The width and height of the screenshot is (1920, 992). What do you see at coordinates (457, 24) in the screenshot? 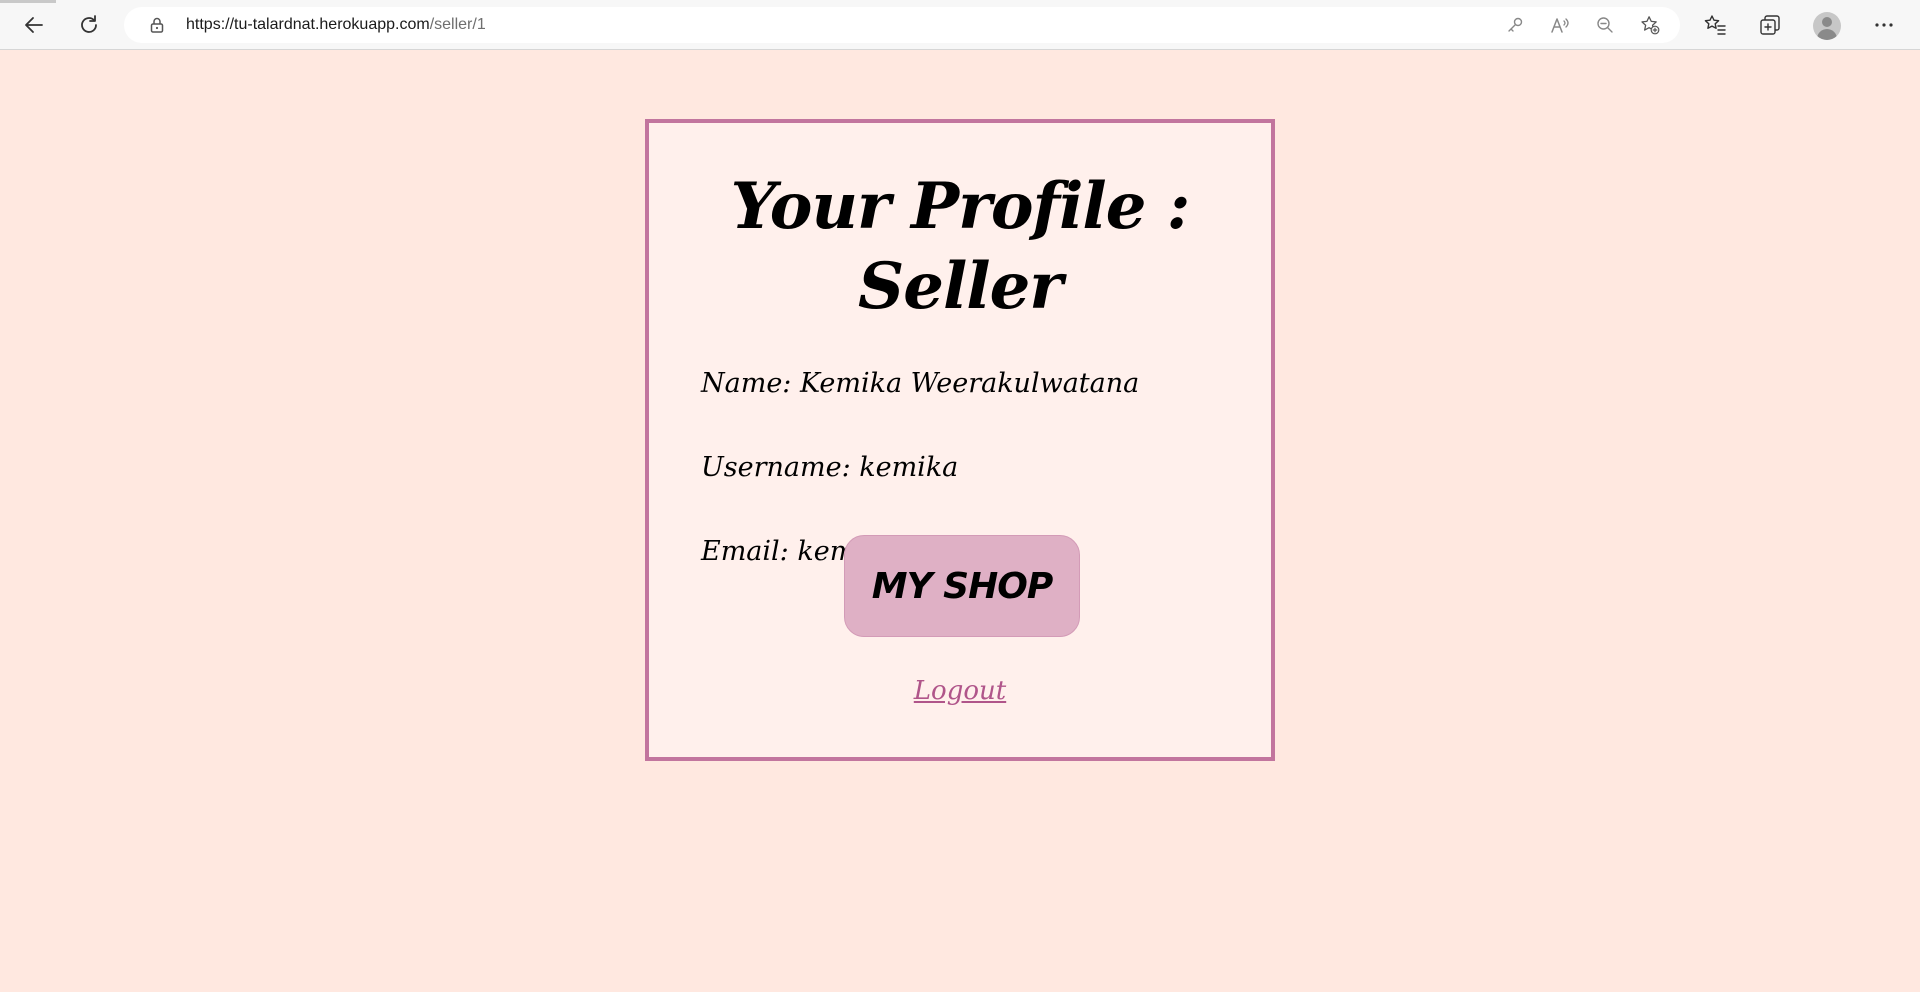
I see `url-path: /seller/1` at bounding box center [457, 24].